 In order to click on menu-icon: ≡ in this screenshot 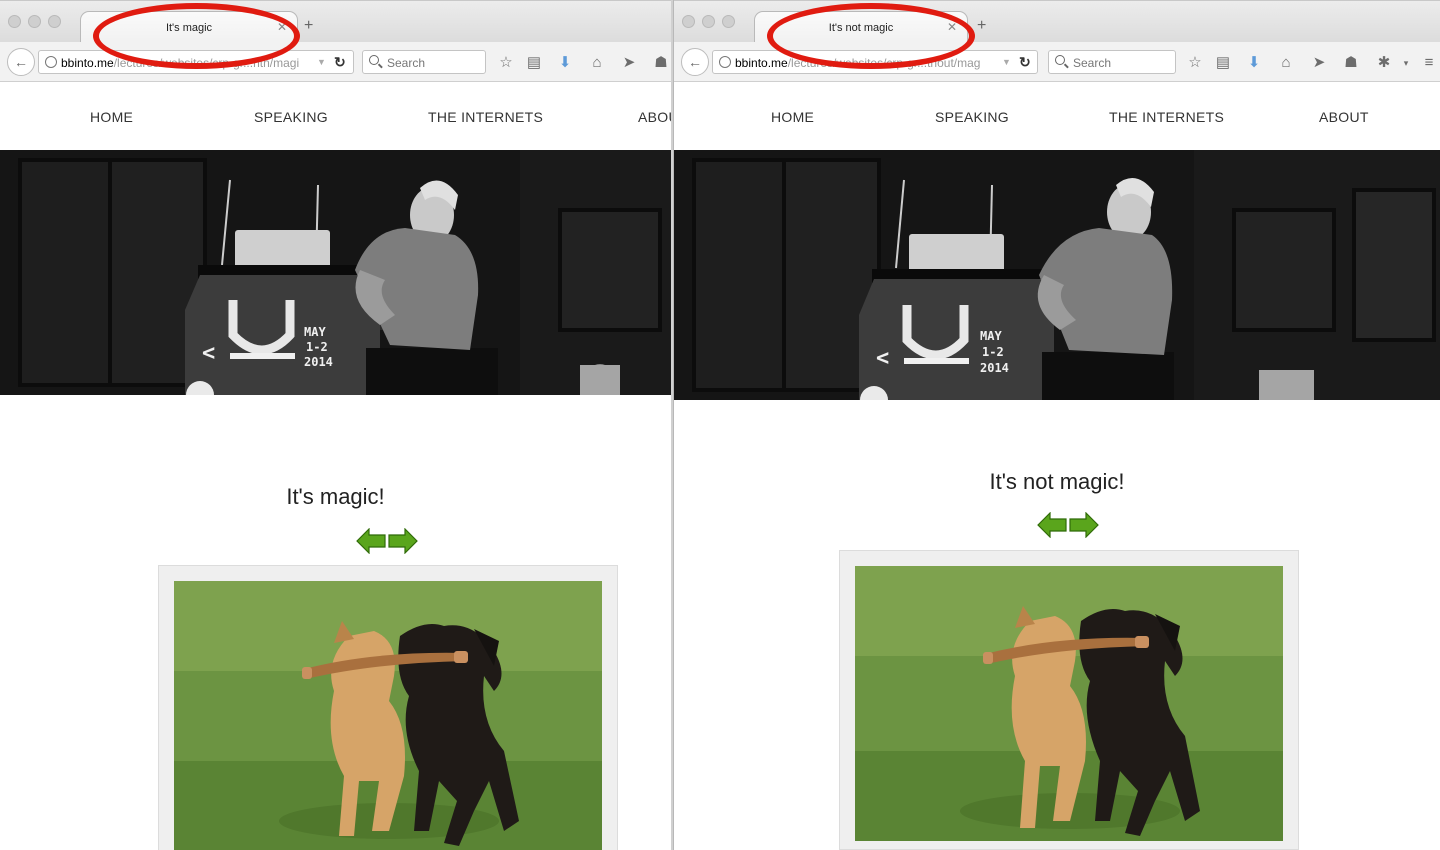, I will do `click(1429, 63)`.